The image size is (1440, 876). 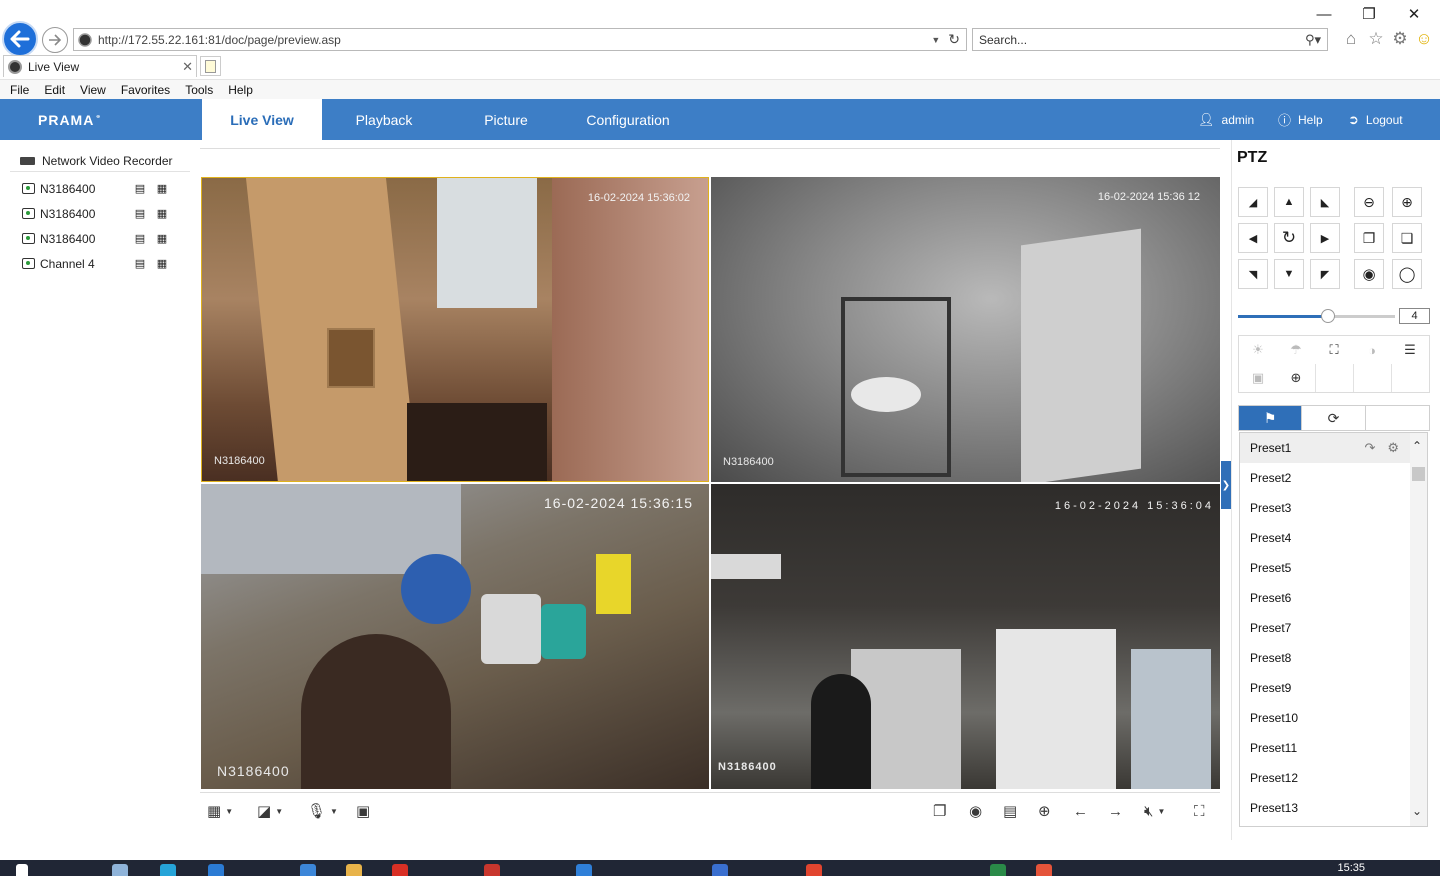 I want to click on ptz-up-left-button: ◢, so click(x=1253, y=202).